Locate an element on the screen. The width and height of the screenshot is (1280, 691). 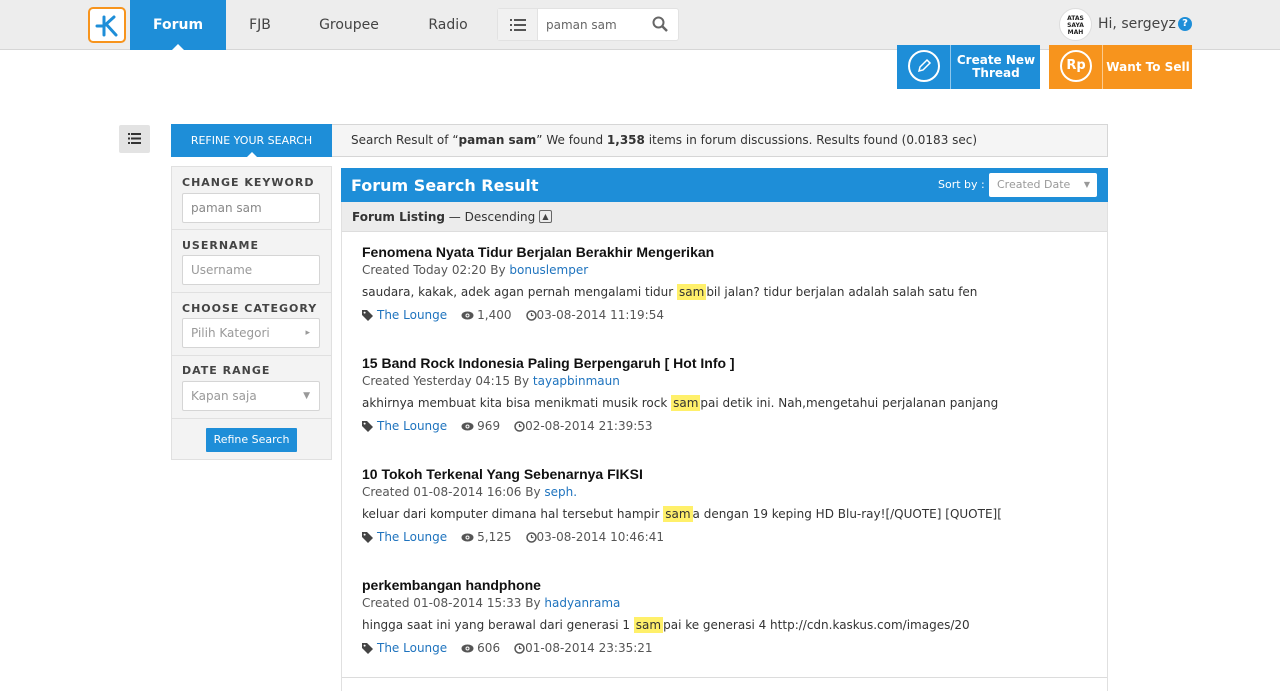
listing-order-text: Forum Listing — Descending is located at coordinates (443, 217).